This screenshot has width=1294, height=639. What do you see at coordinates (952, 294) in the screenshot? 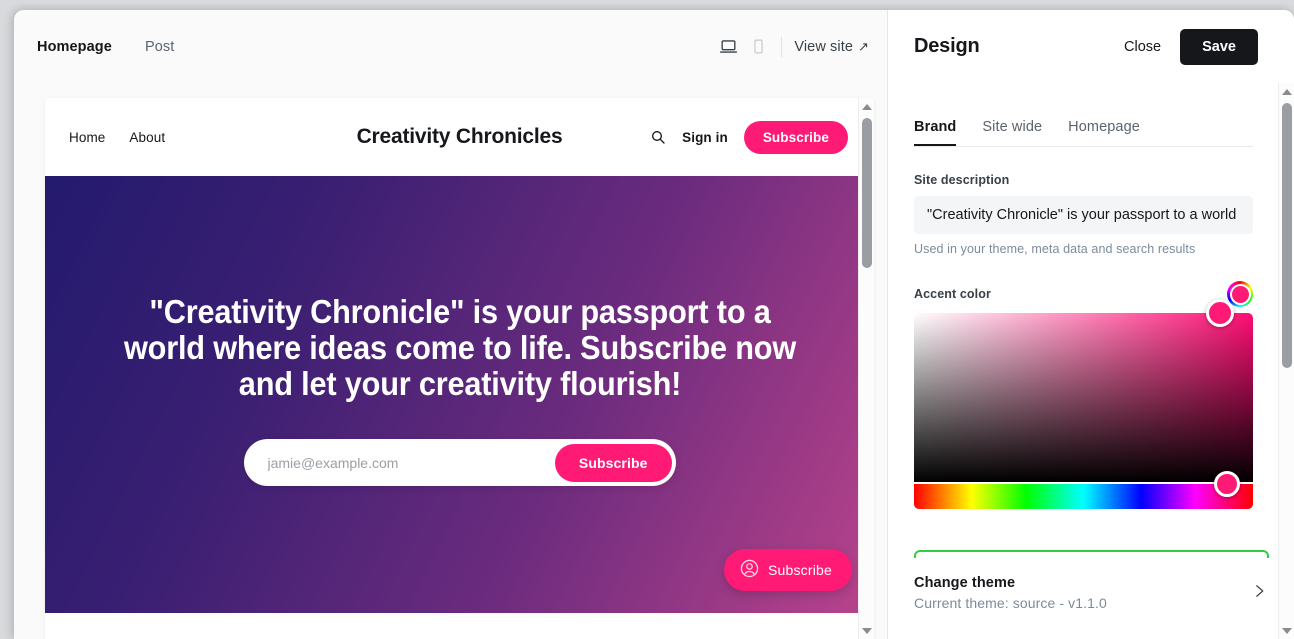
I see `accent-color-label: Accent color` at bounding box center [952, 294].